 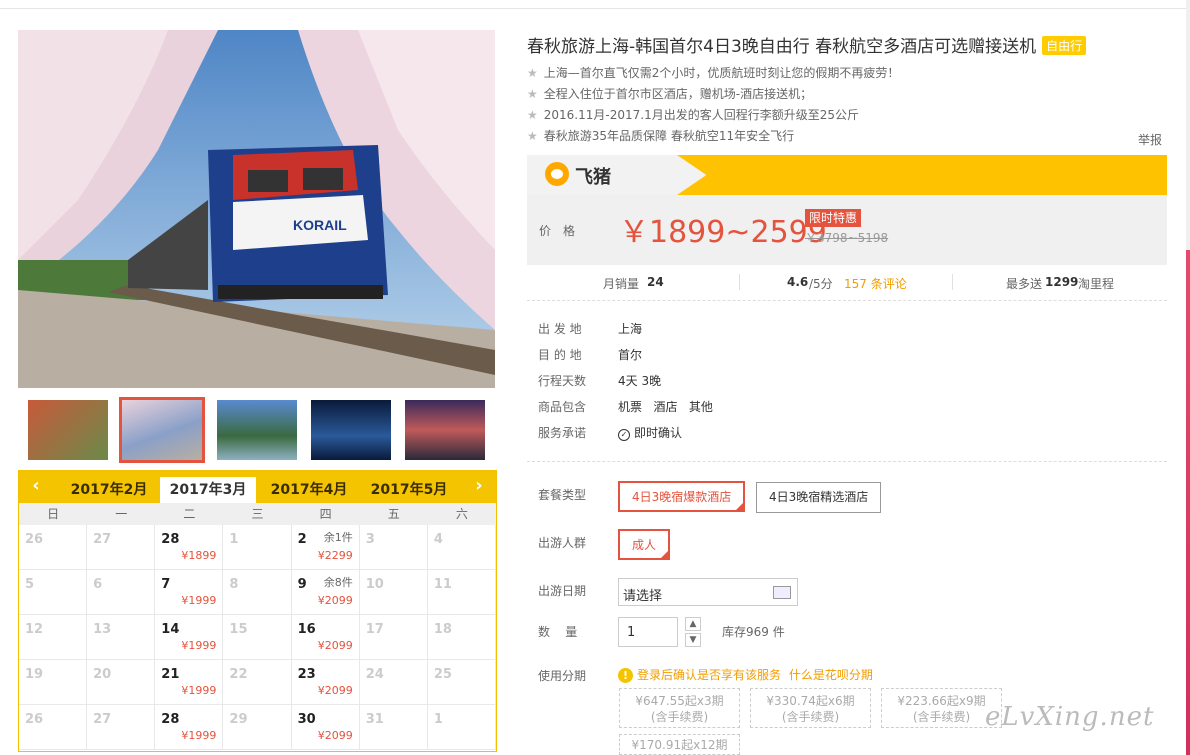 I want to click on calendar-day-cell: 7 ¥1999, so click(x=189, y=592).